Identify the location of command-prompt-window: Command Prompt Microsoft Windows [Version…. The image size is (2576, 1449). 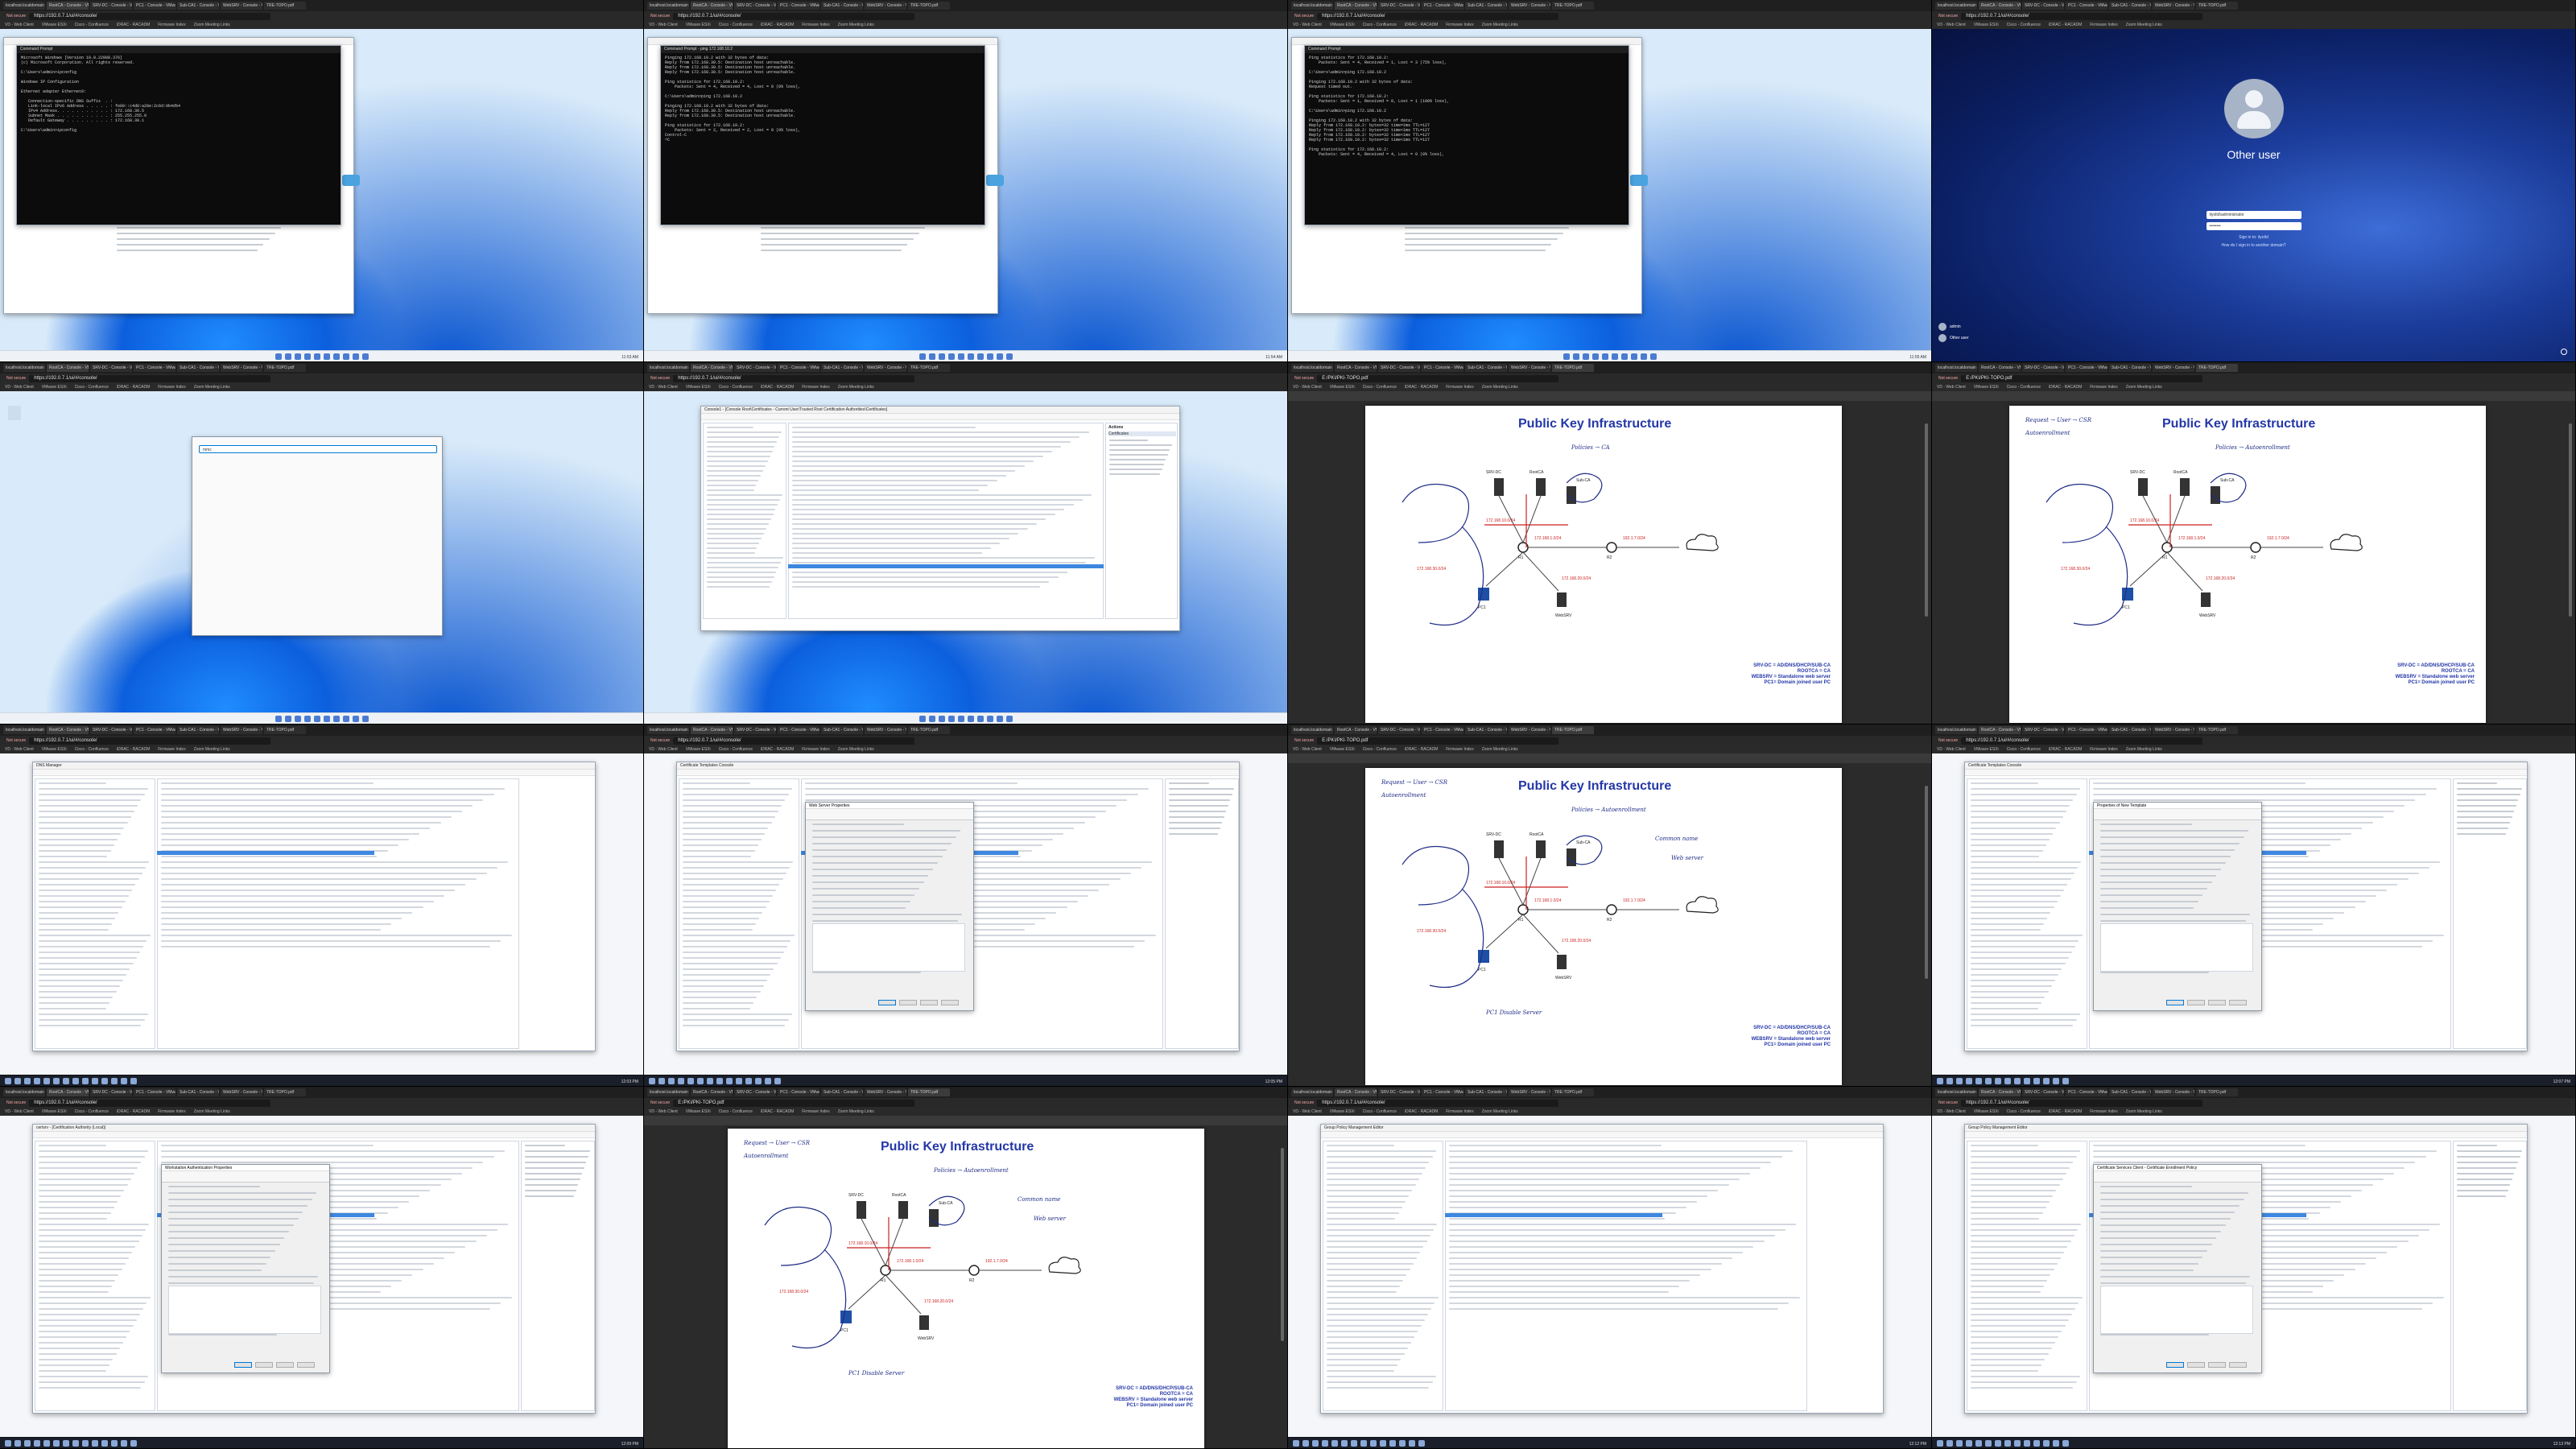
(178, 135).